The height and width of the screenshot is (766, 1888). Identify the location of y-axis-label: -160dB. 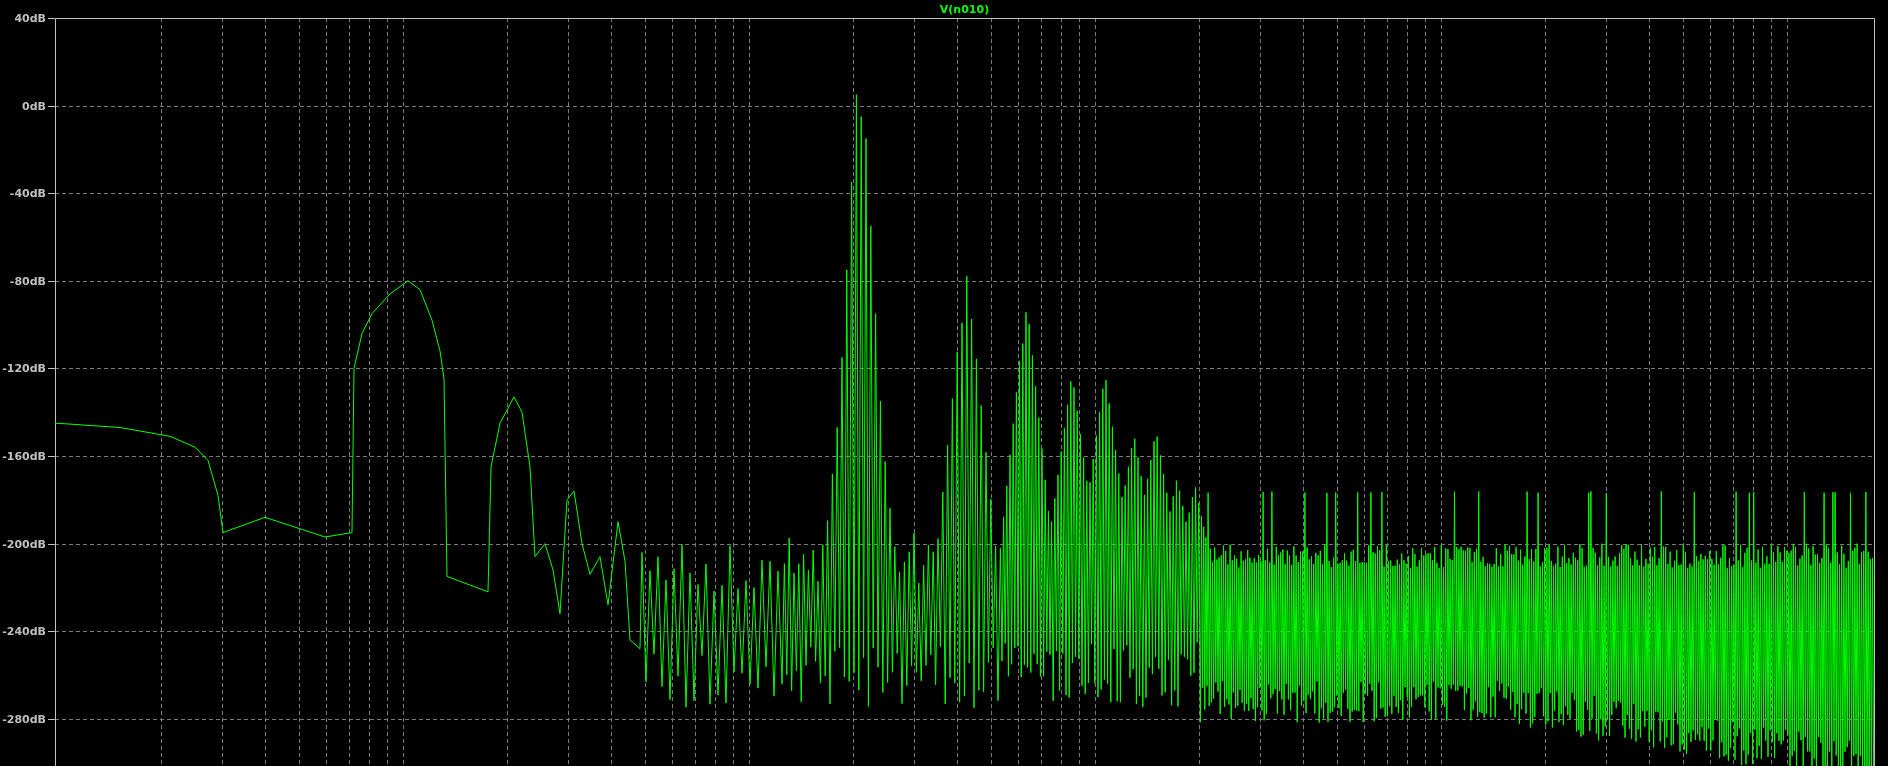
(24, 456).